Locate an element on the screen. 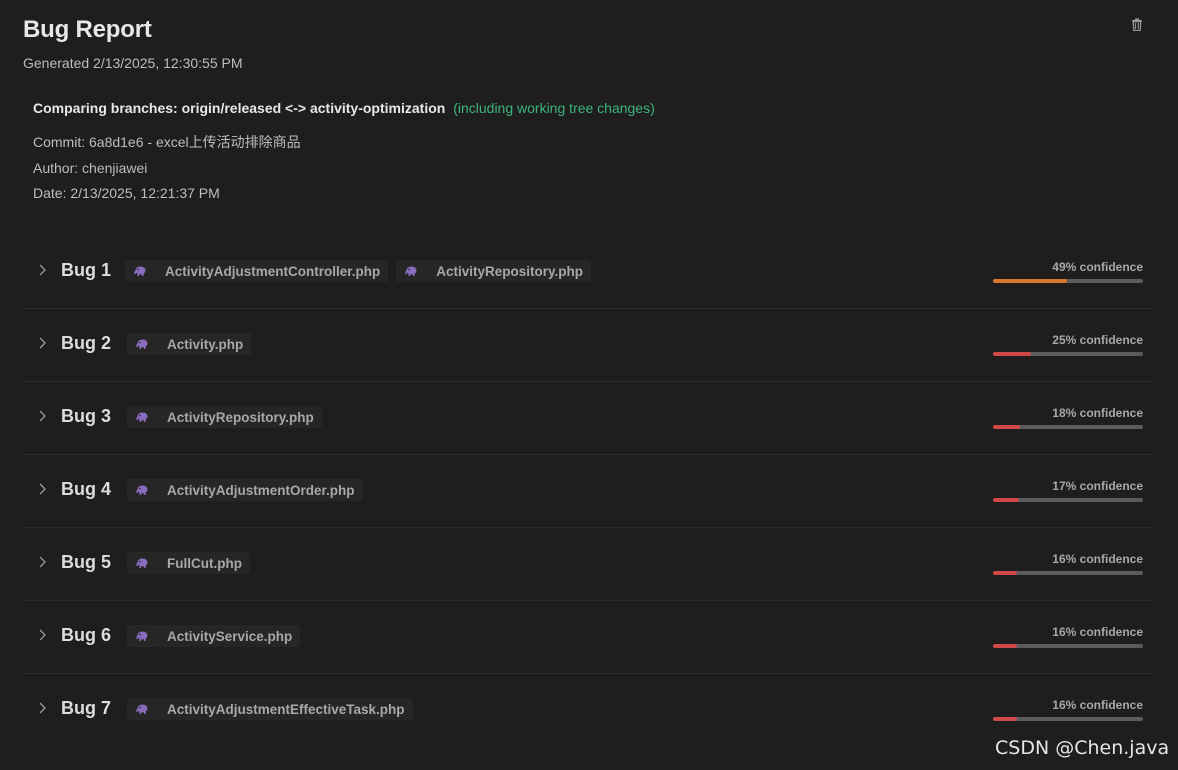 The image size is (1178, 770). bug-title: Bug 4 is located at coordinates (86, 489).